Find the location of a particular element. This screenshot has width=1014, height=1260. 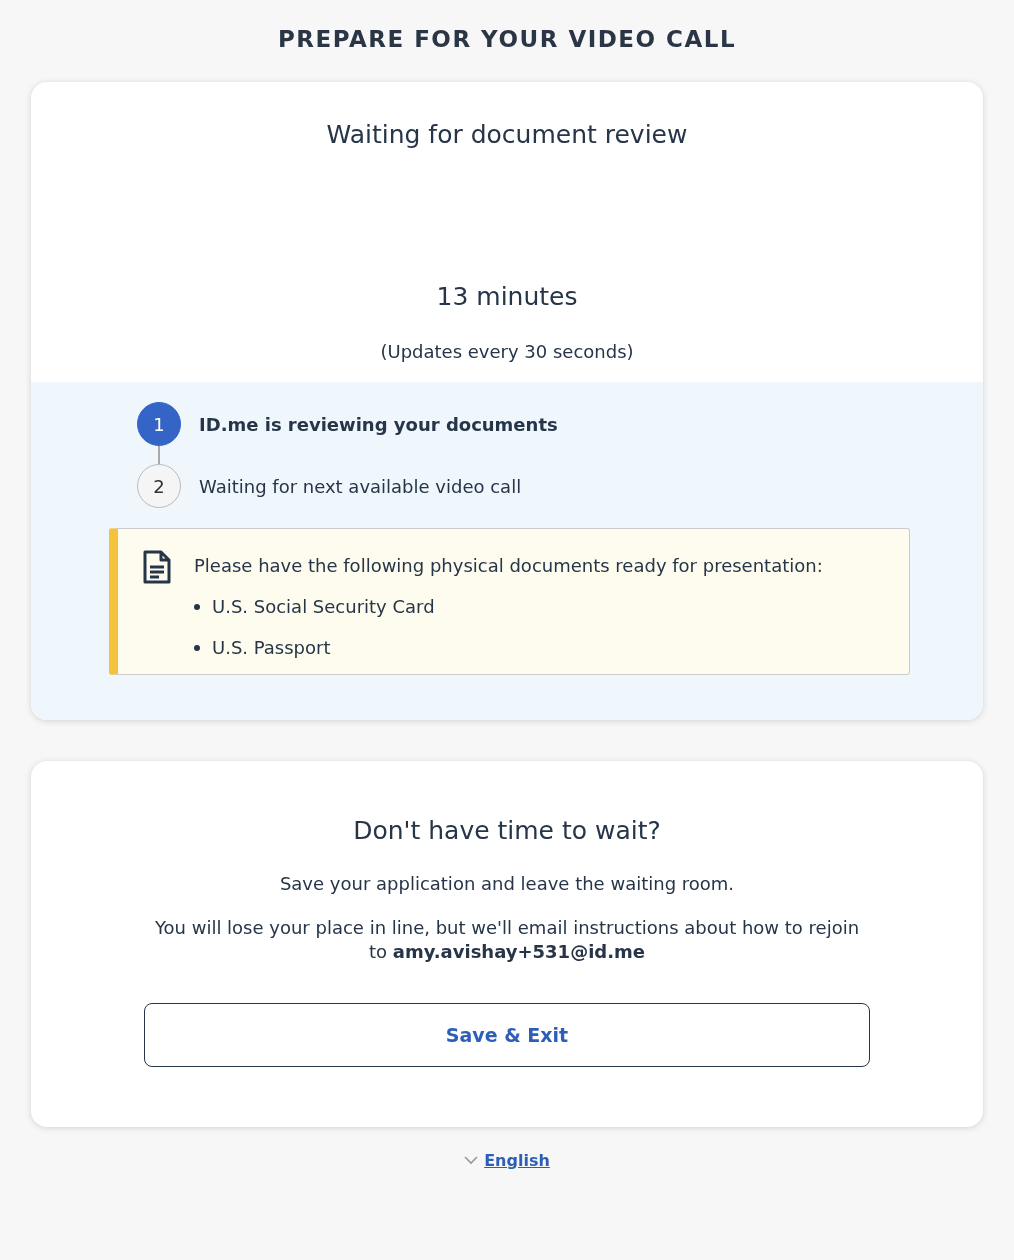

step-number: 1 is located at coordinates (159, 424).